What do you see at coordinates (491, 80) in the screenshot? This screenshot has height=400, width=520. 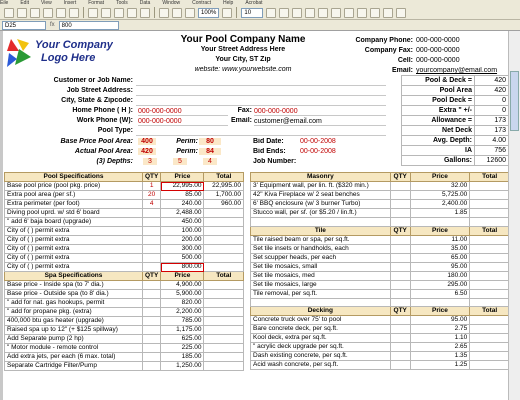 I see `summary-value: 420` at bounding box center [491, 80].